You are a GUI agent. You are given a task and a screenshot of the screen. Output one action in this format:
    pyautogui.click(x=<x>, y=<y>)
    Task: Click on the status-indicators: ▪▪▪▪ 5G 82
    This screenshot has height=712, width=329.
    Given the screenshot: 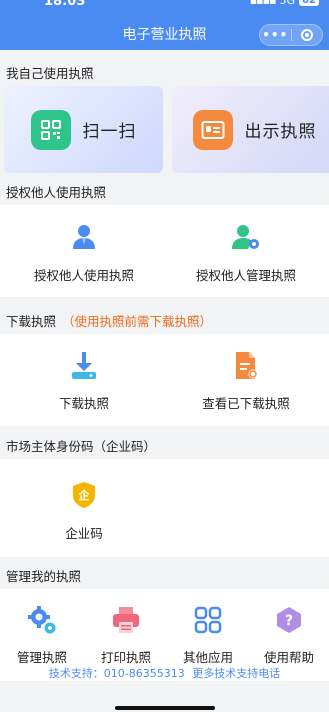 What is the action you would take?
    pyautogui.click(x=284, y=3)
    